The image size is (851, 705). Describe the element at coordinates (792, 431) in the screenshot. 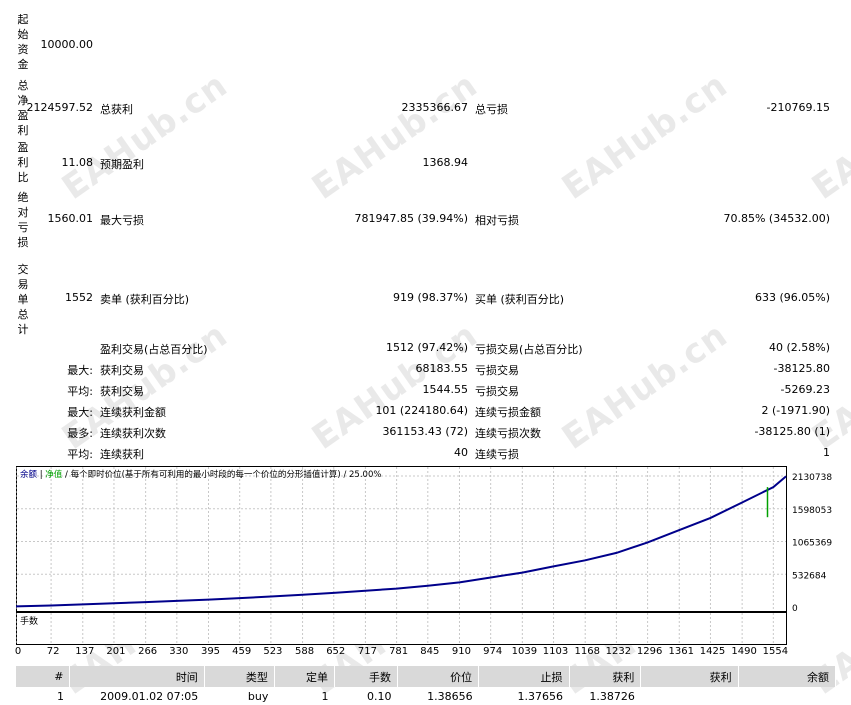

I see `stat-value: -38125.80 (1)` at that location.